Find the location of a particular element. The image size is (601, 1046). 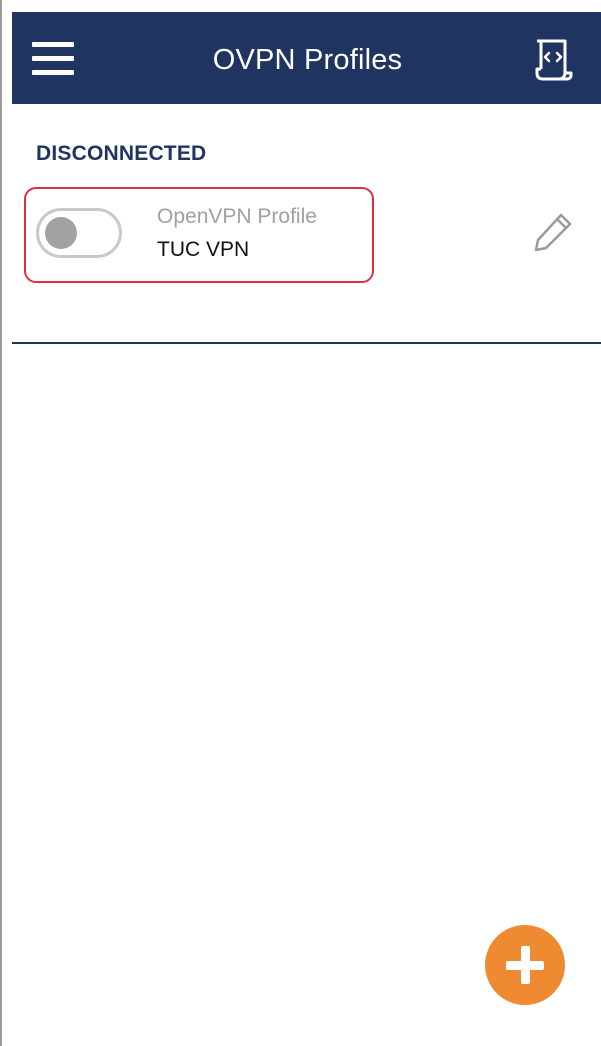

connection-toggle is located at coordinates (79, 233).